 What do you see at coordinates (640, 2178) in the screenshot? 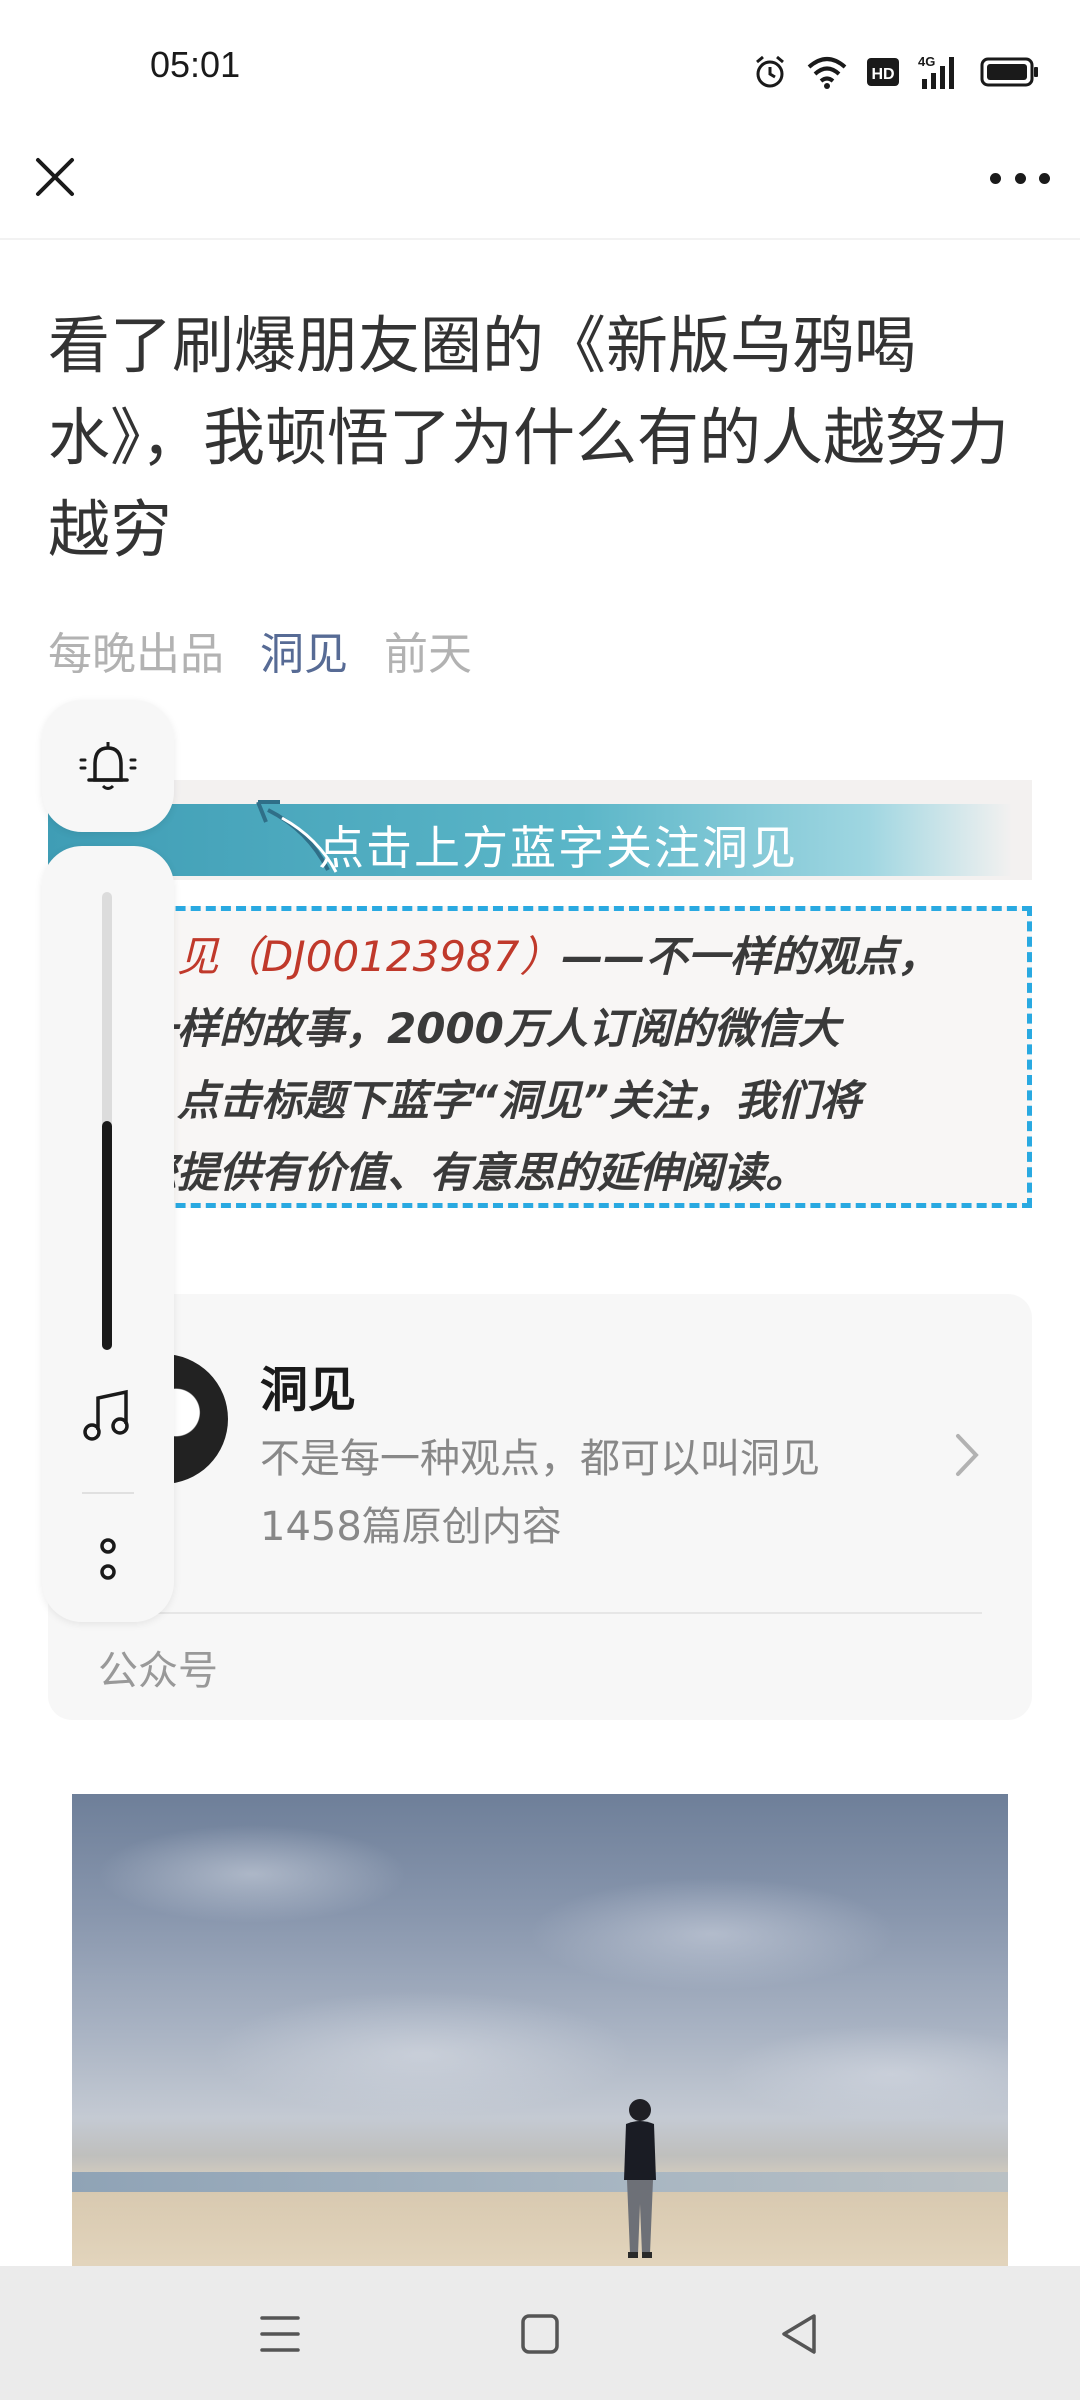
I see `person-figure` at bounding box center [640, 2178].